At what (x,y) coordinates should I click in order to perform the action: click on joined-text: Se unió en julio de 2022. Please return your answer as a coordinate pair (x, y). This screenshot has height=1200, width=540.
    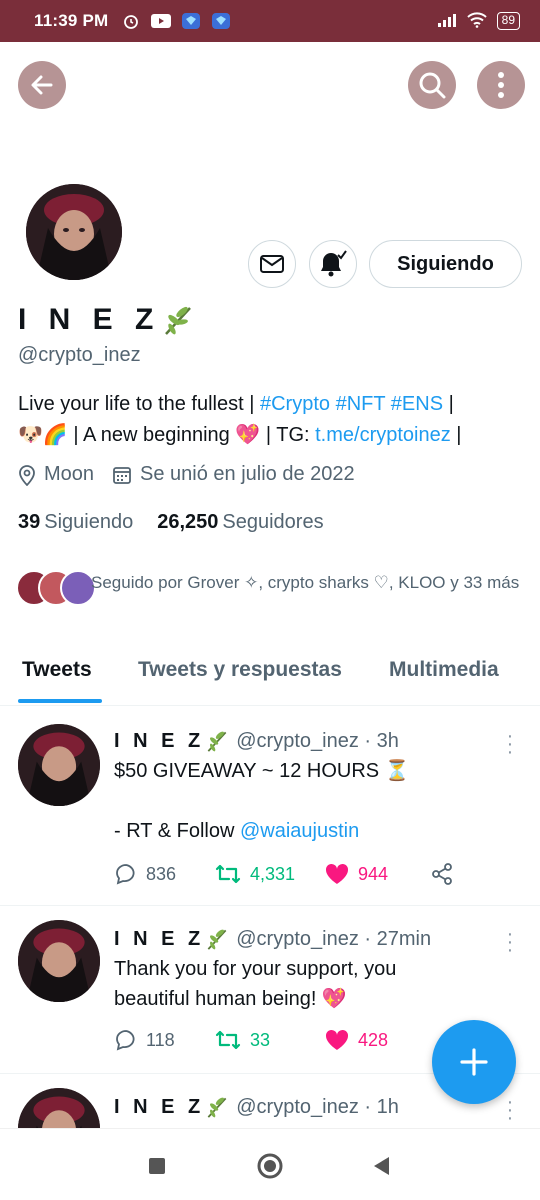
    Looking at the image, I should click on (247, 474).